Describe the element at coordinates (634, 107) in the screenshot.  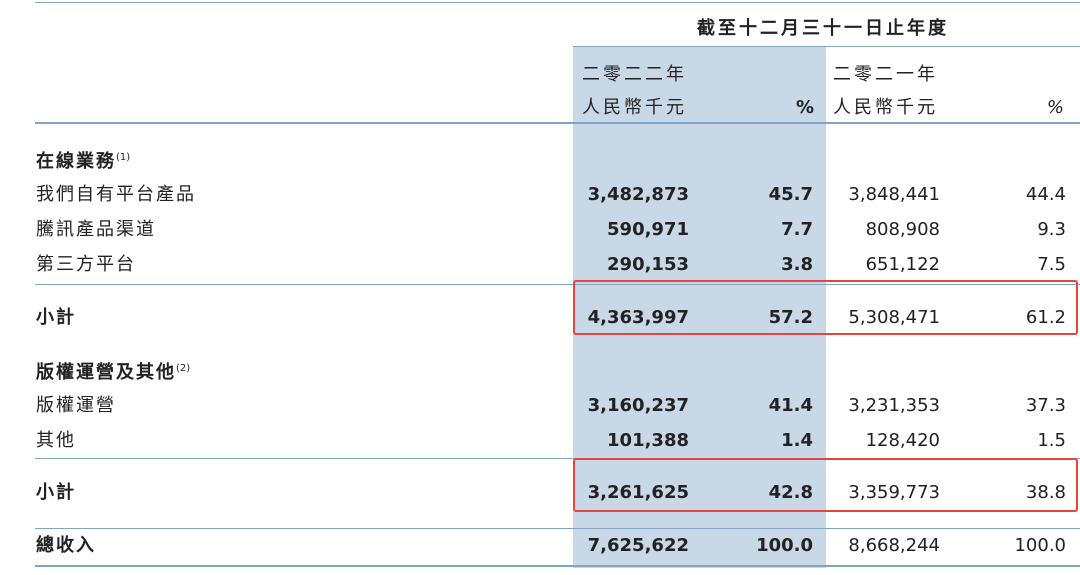
I see `unit-2022-heading: 人民幣千元` at that location.